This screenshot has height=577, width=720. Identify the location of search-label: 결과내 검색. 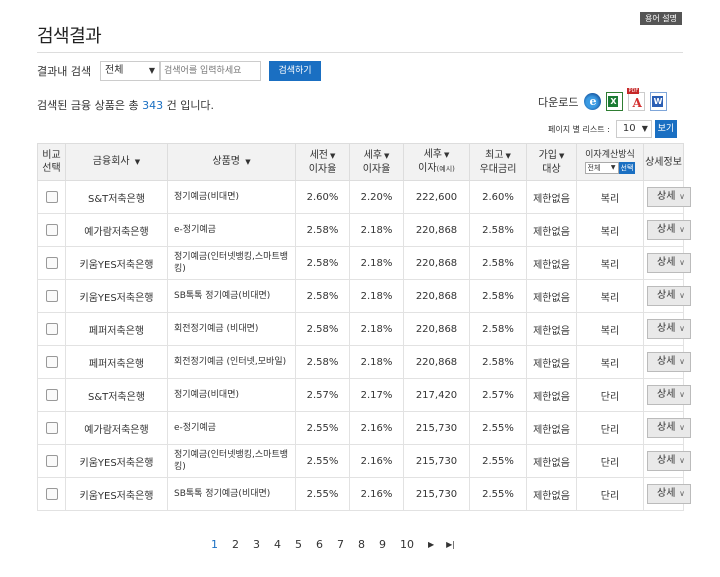
(64, 71).